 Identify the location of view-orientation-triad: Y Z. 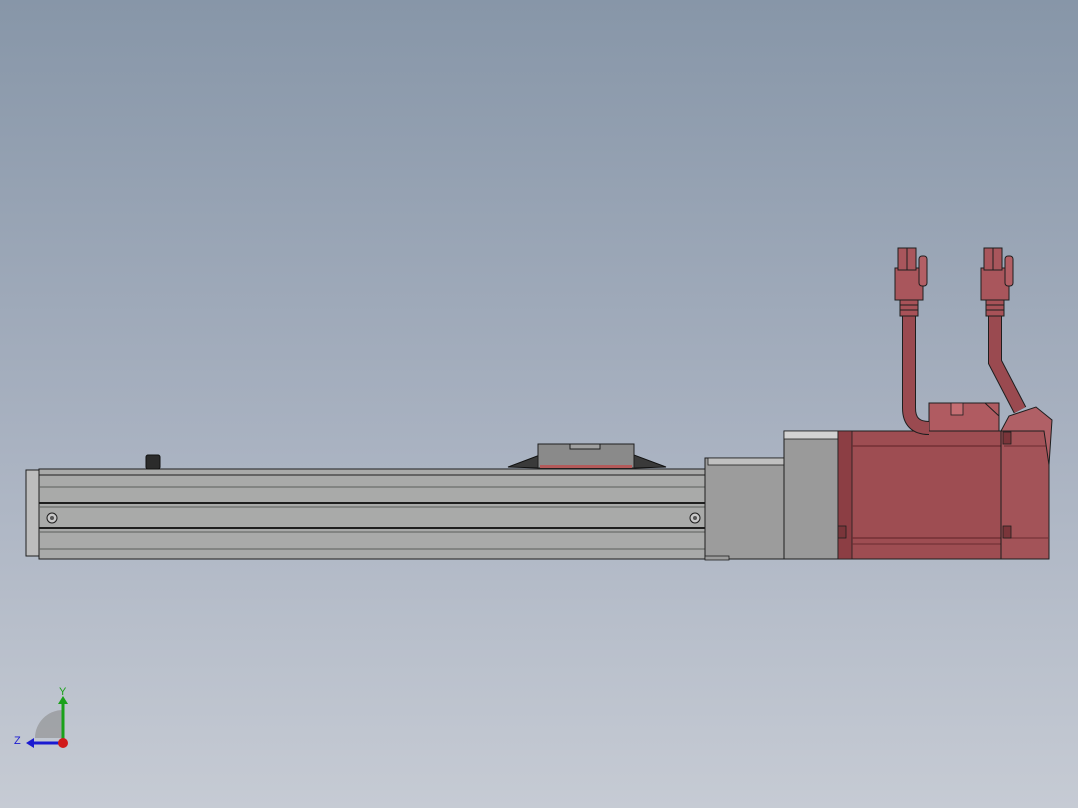
(45, 721).